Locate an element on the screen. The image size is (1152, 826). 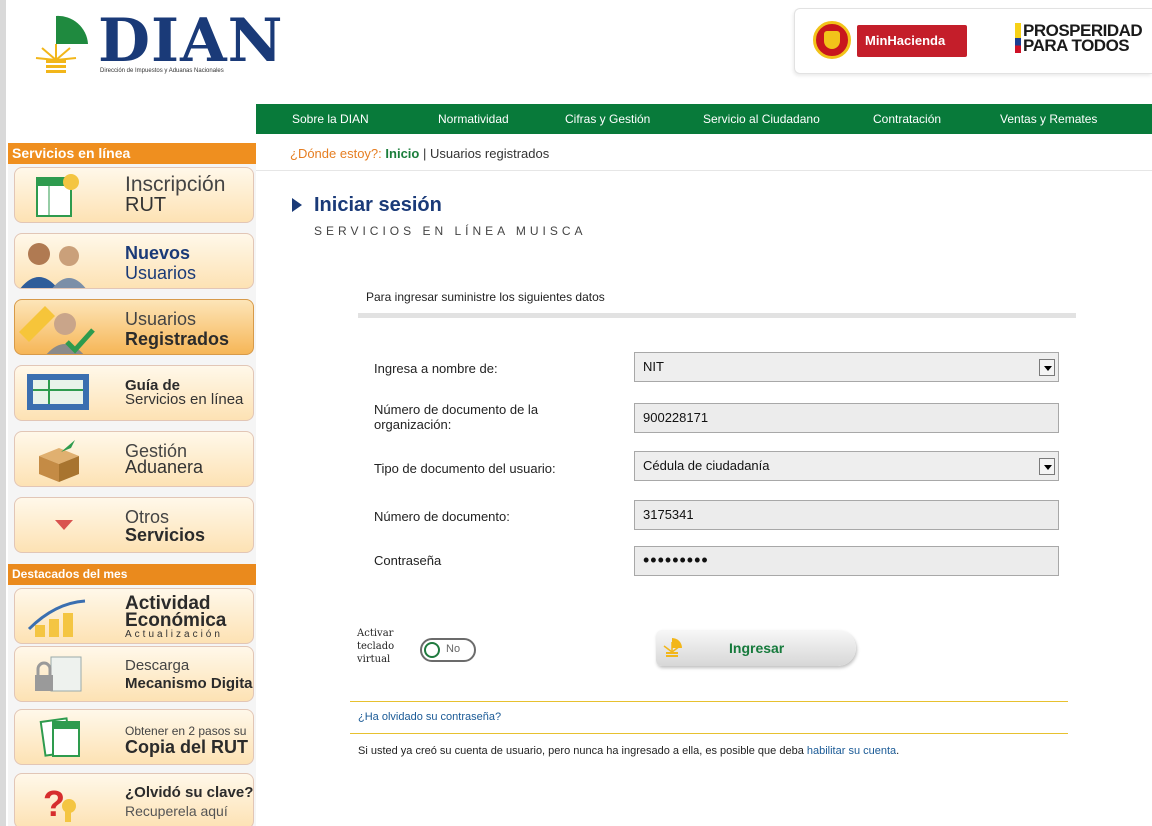
sidebar-item-guia-servicios: Guía de Servicios en línea is located at coordinates (134, 393).